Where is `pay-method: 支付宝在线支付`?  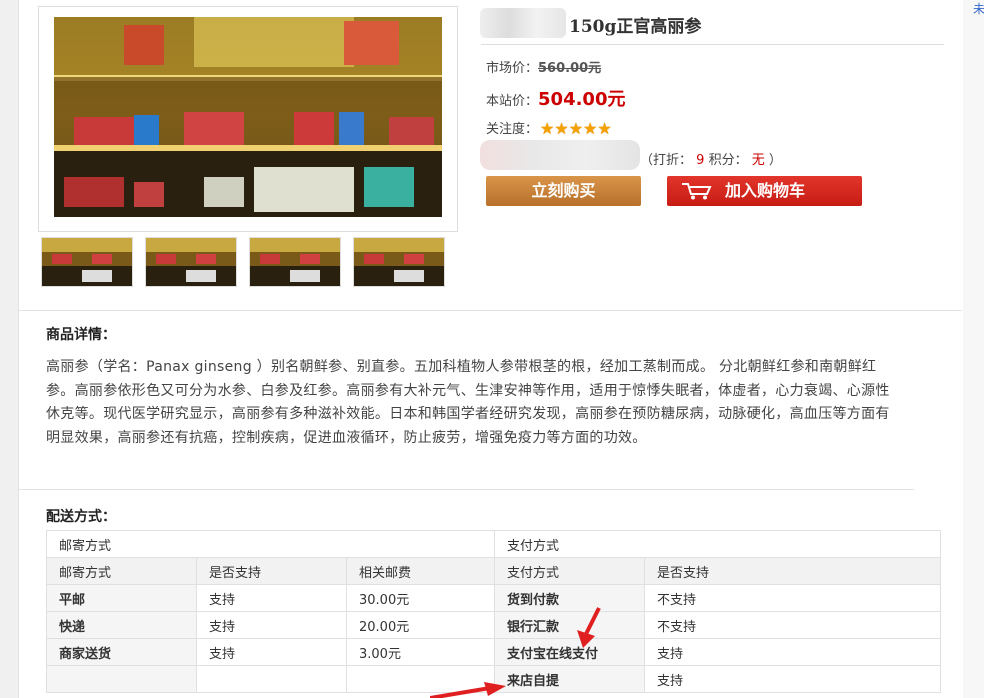 pay-method: 支付宝在线支付 is located at coordinates (569, 652).